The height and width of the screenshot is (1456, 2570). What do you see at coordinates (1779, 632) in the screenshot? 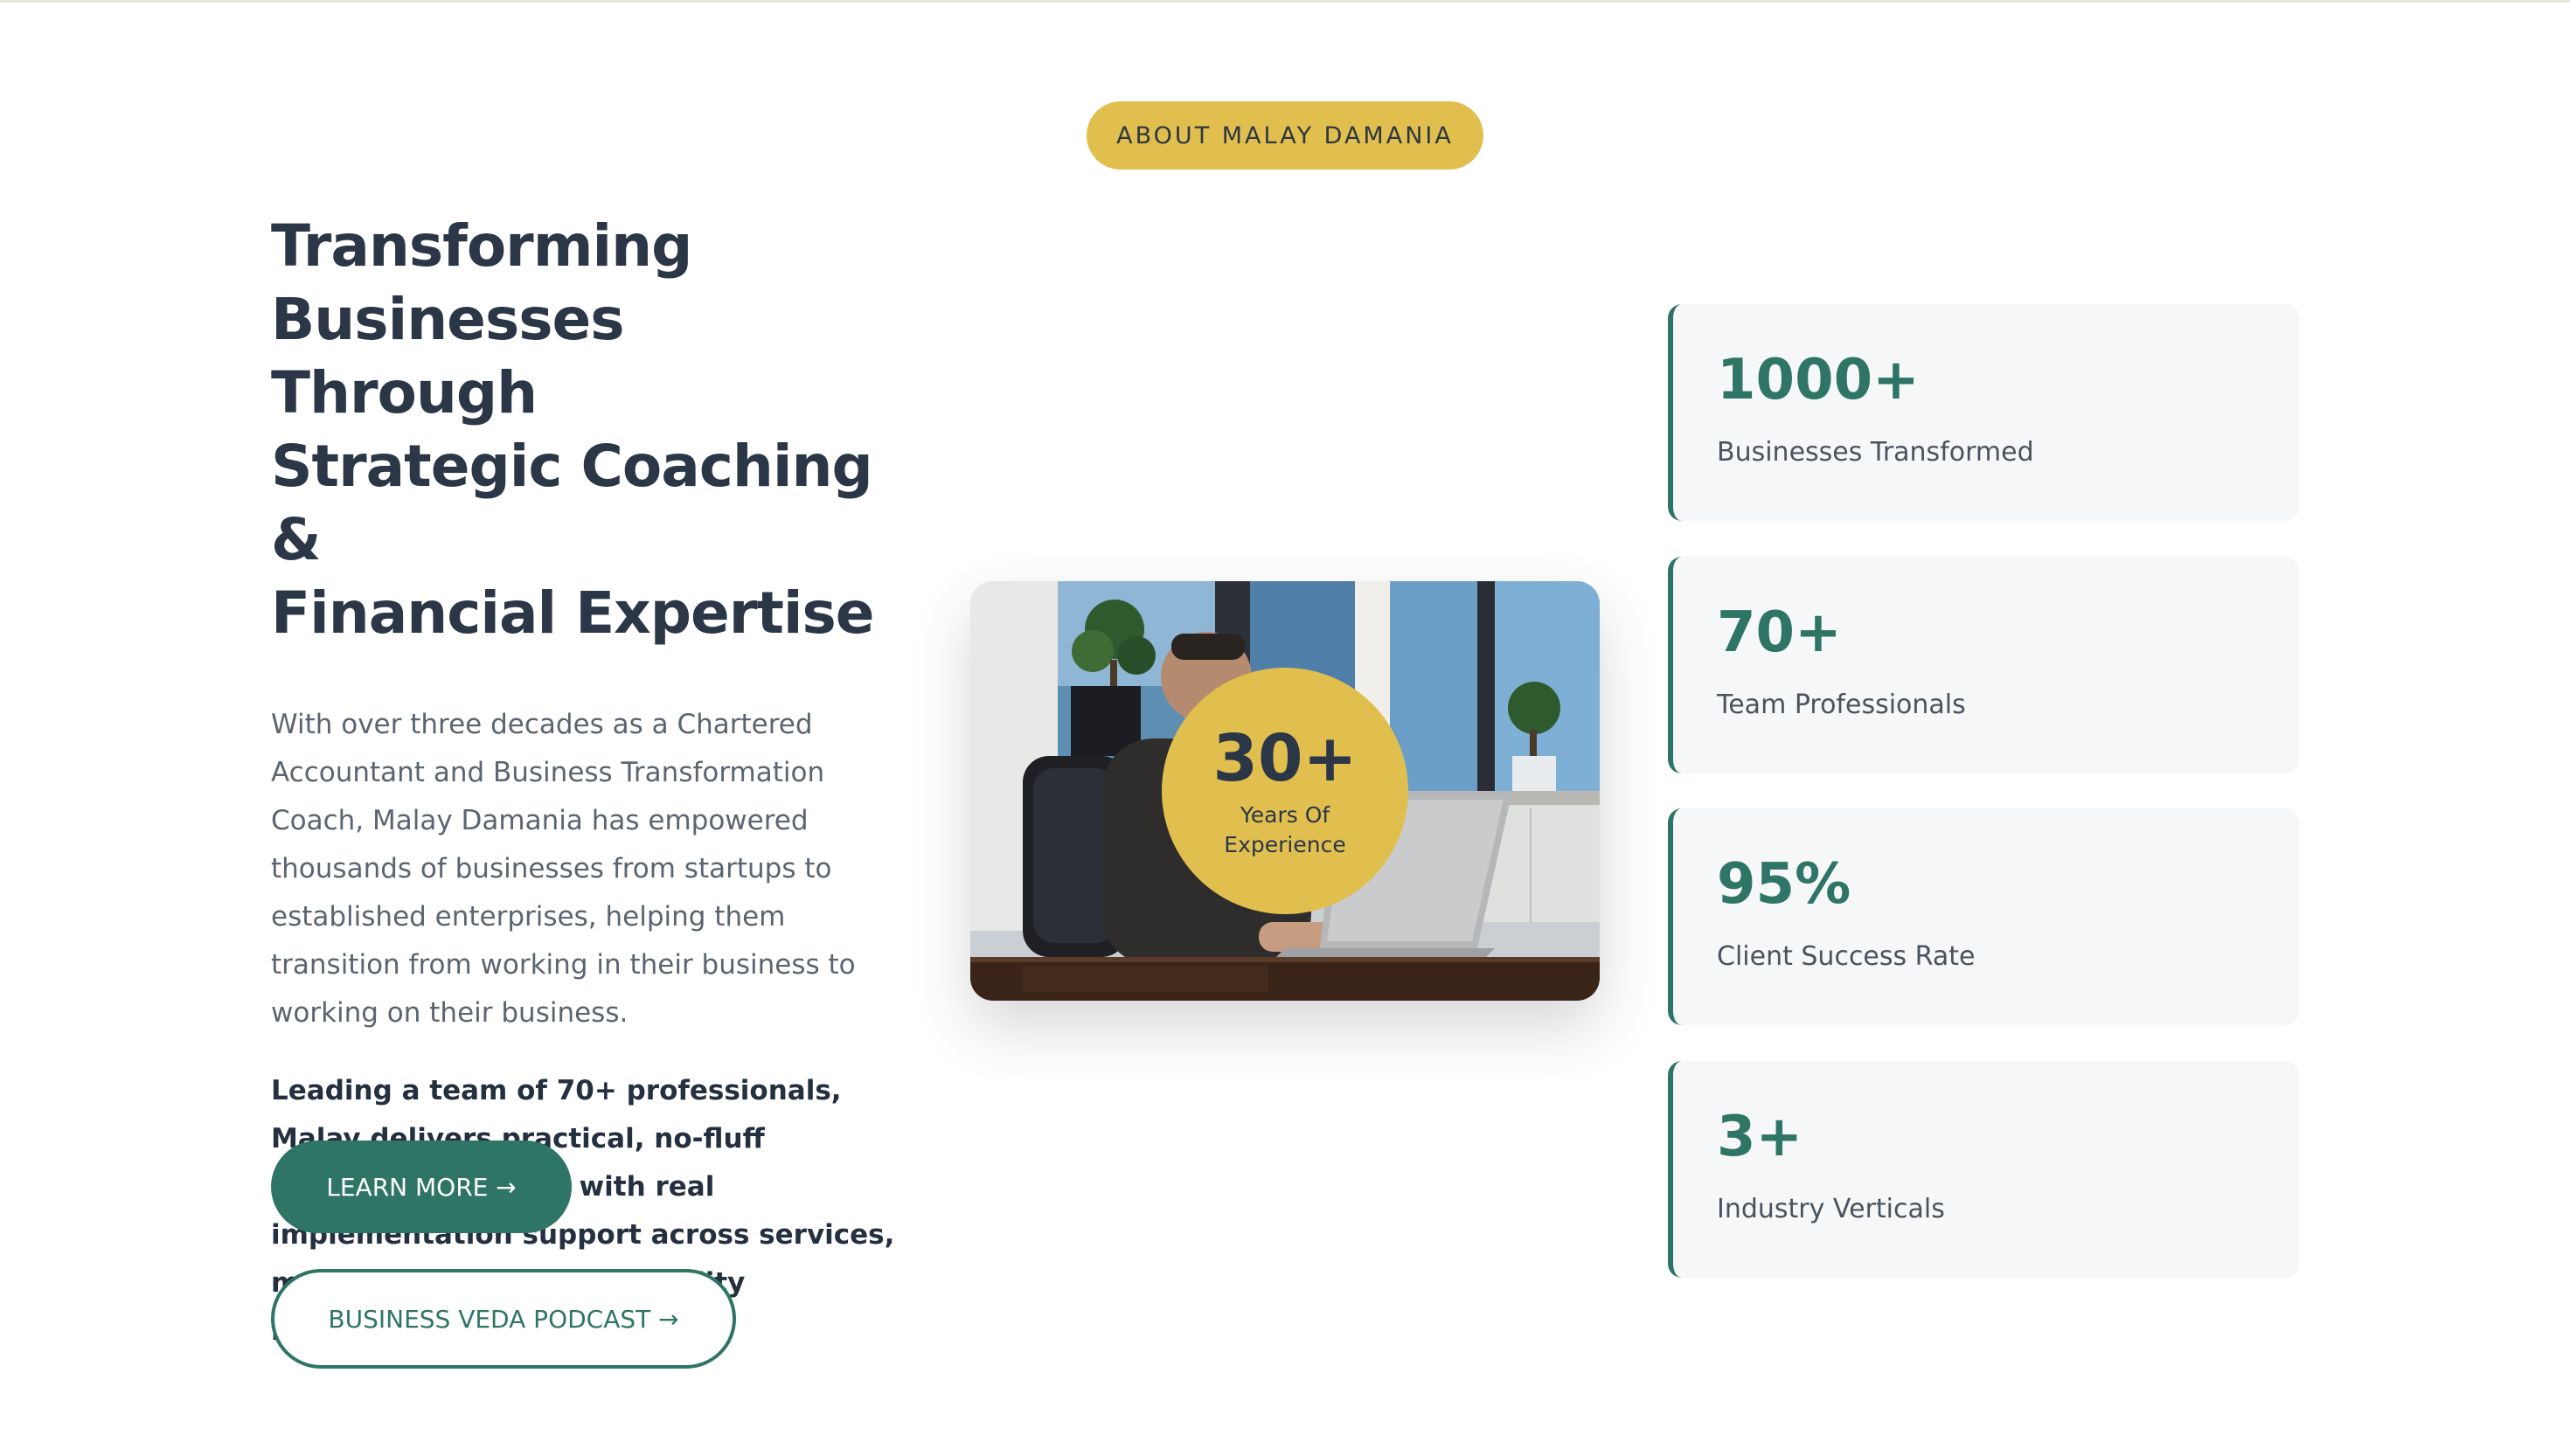
I see `stat-number: 70+` at bounding box center [1779, 632].